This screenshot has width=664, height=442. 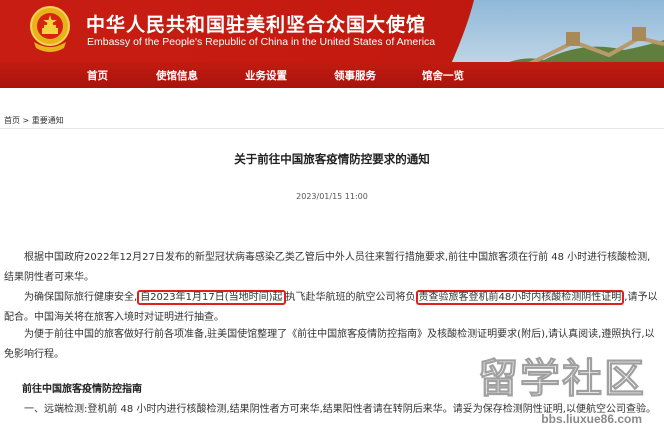 What do you see at coordinates (332, 159) in the screenshot?
I see `article-title: 关于前往中国旅客疫情防控要求的通知` at bounding box center [332, 159].